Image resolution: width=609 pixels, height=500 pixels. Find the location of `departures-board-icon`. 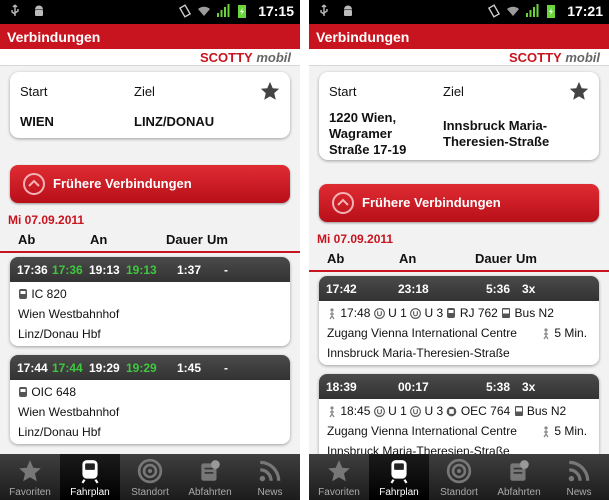

departures-board-icon is located at coordinates (519, 470).